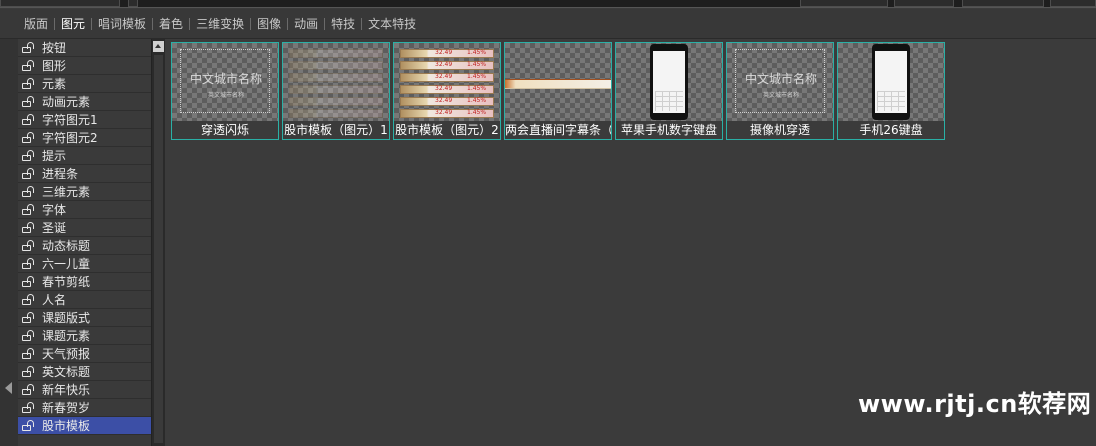  Describe the element at coordinates (224, 130) in the screenshot. I see `thumbnail-label: 穿透闪烁` at that location.